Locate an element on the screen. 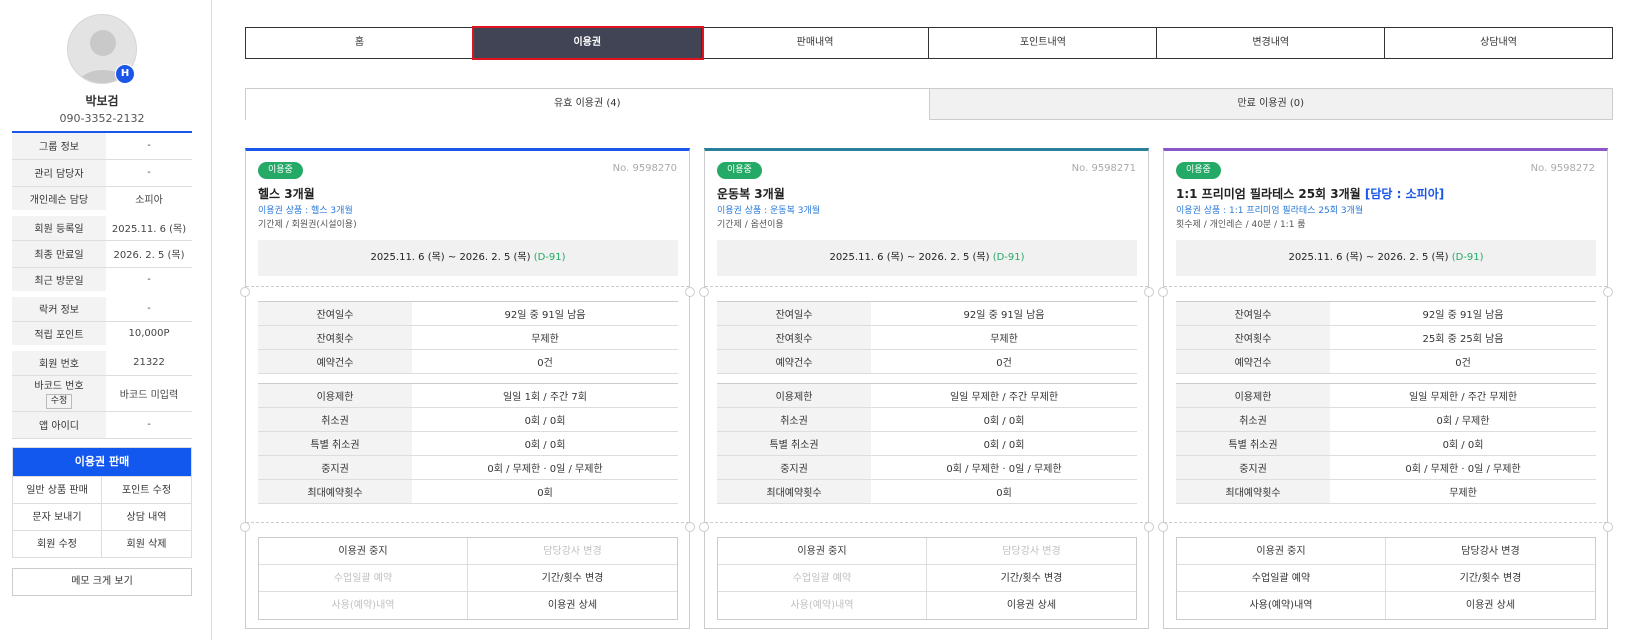  limit-row: 최대예약횟수 무제한 is located at coordinates (1386, 491).